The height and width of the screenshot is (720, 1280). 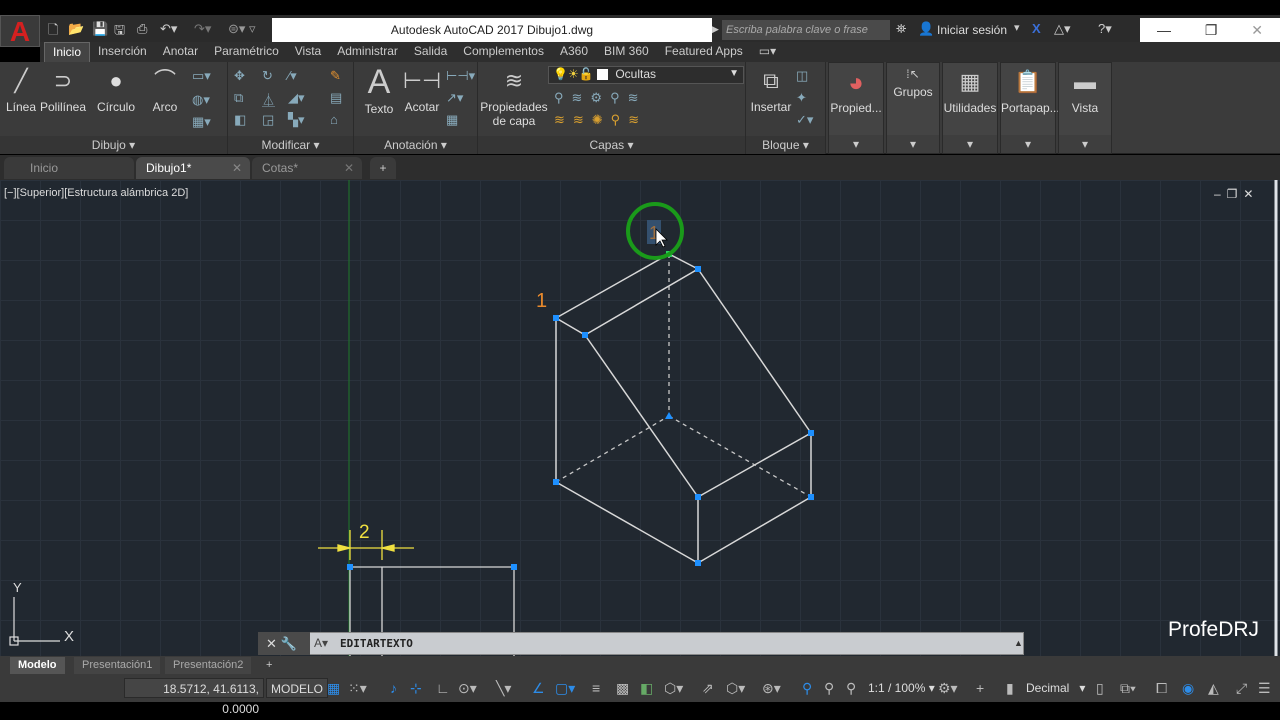 What do you see at coordinates (1017, 27) in the screenshot?
I see `dropdown-icon: ▾` at bounding box center [1017, 27].